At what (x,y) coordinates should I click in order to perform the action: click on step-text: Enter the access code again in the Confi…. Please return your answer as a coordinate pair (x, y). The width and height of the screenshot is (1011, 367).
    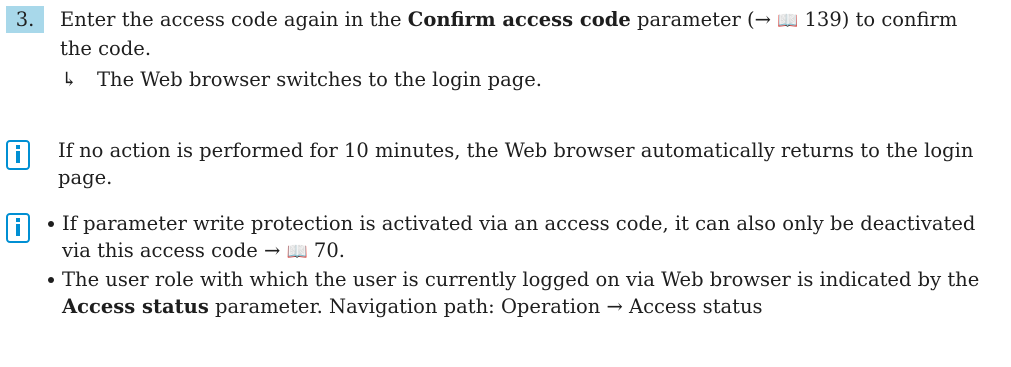
    Looking at the image, I should click on (525, 34).